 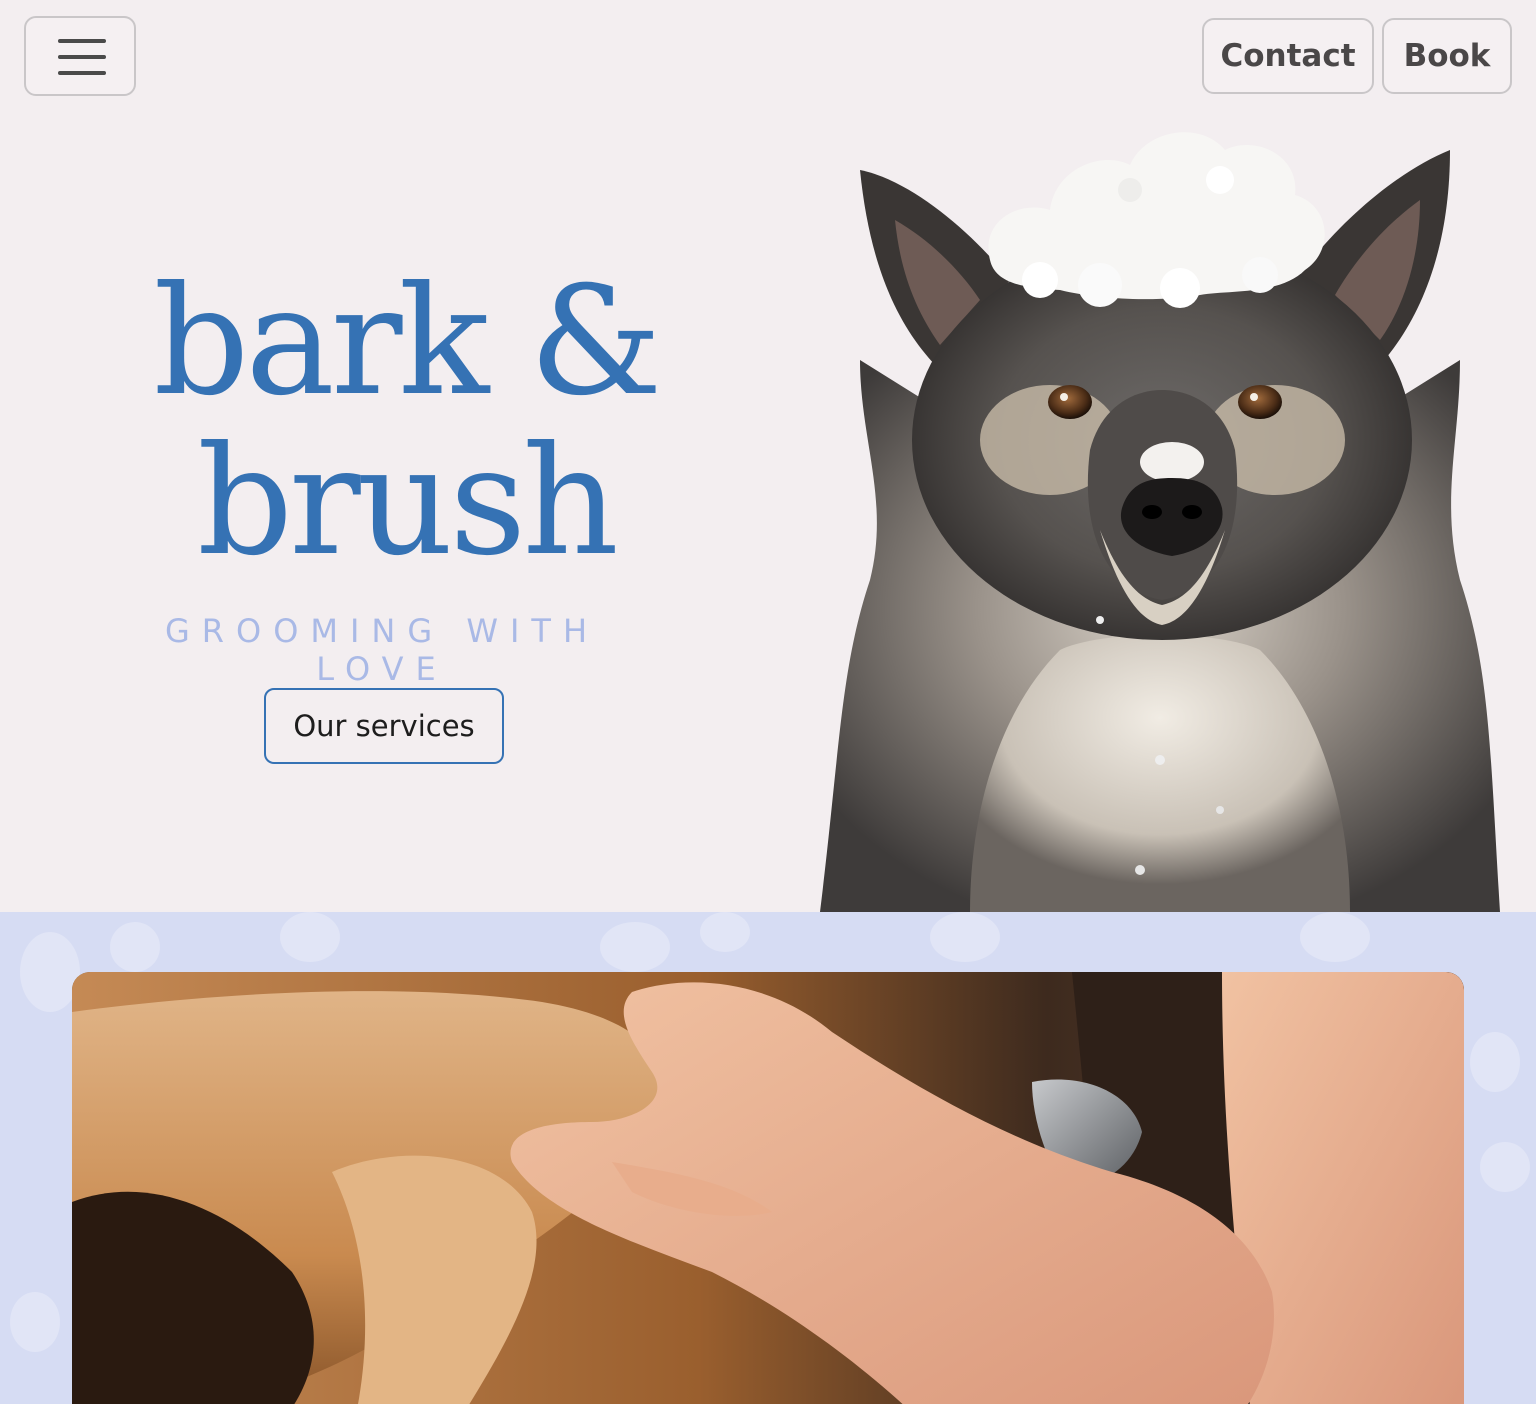 I want to click on menu-button, so click(x=80, y=56).